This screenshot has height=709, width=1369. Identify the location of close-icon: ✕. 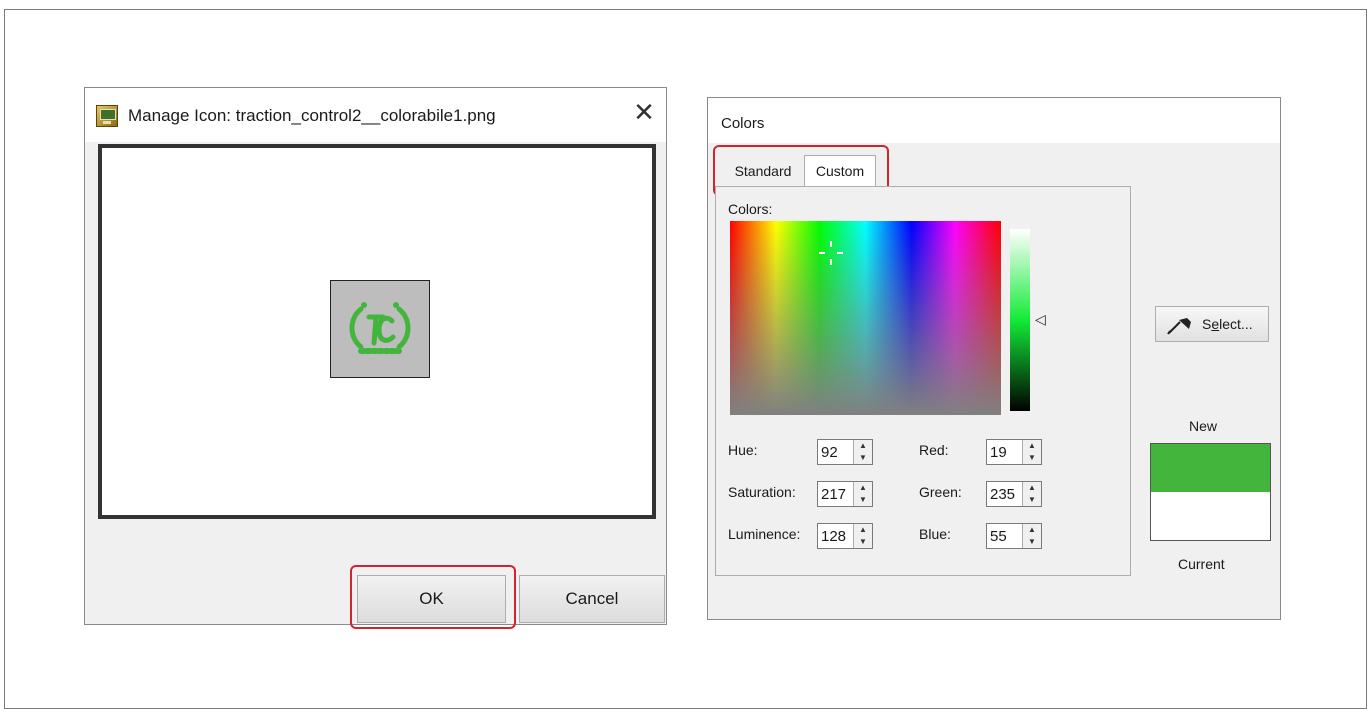
(644, 112).